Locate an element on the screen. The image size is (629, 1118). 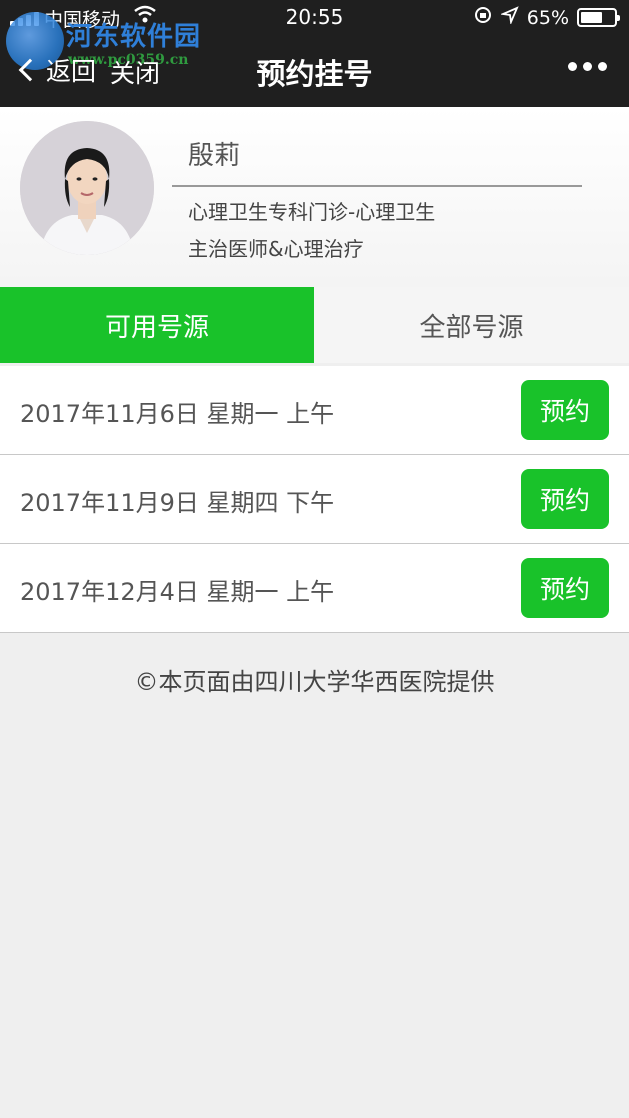
slot-date: 2017年11月6日 星期一 上午 is located at coordinates (177, 414).